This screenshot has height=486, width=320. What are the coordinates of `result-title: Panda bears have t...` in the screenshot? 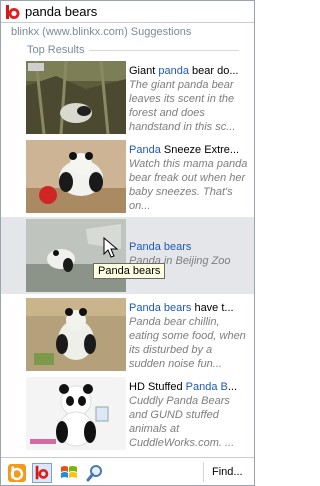 It's located at (190, 308).